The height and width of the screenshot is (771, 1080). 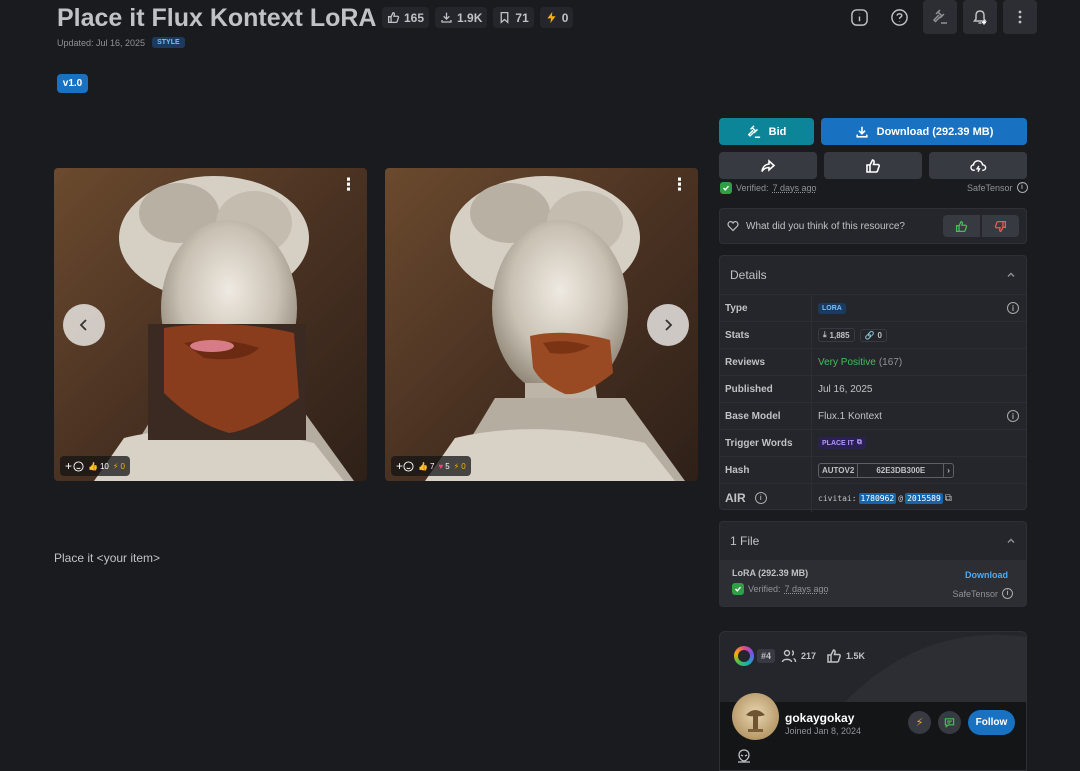 What do you see at coordinates (393, 17) in the screenshot?
I see `thumbs-up-icon` at bounding box center [393, 17].